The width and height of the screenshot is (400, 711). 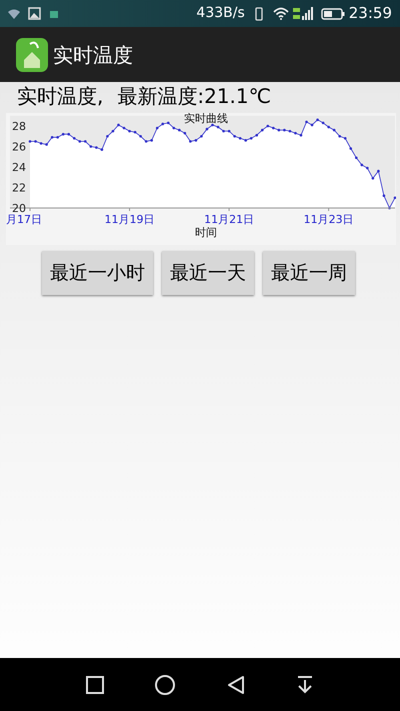 What do you see at coordinates (19, 126) in the screenshot?
I see `y-tick-label: 28` at bounding box center [19, 126].